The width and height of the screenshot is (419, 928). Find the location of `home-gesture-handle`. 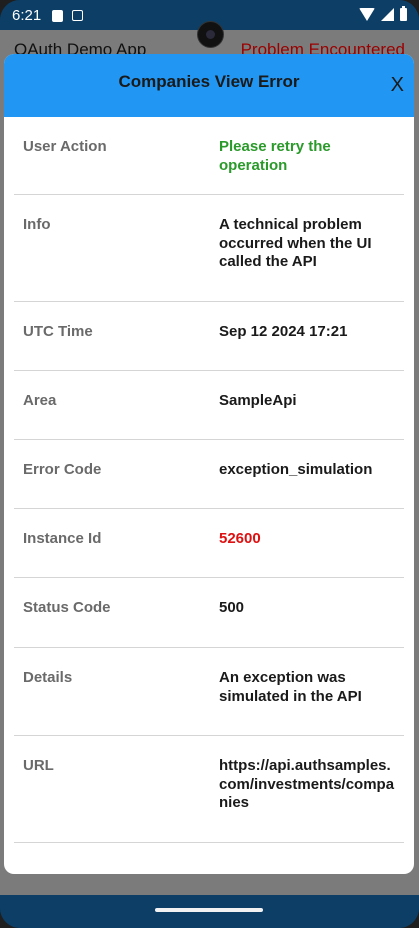

home-gesture-handle is located at coordinates (209, 910).